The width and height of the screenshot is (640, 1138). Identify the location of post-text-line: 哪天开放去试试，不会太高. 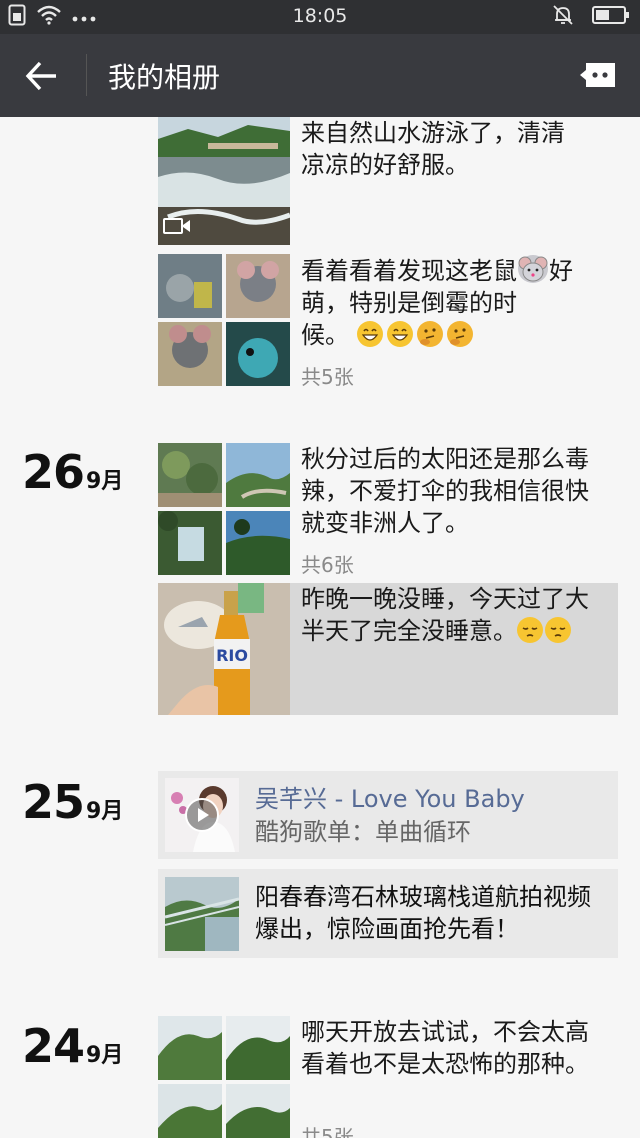
(445, 1032).